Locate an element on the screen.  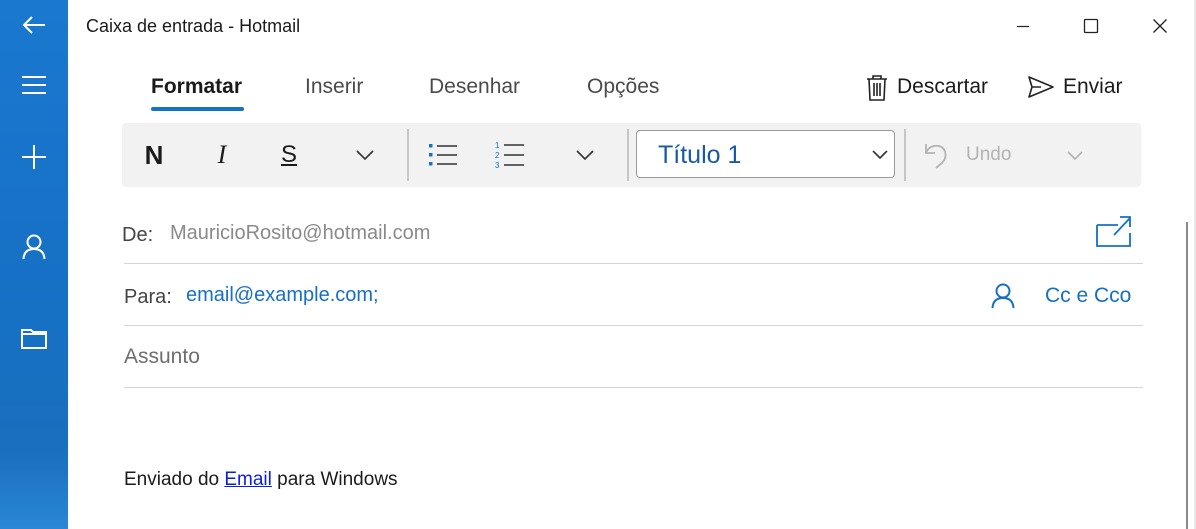
send-icon is located at coordinates (1041, 87).